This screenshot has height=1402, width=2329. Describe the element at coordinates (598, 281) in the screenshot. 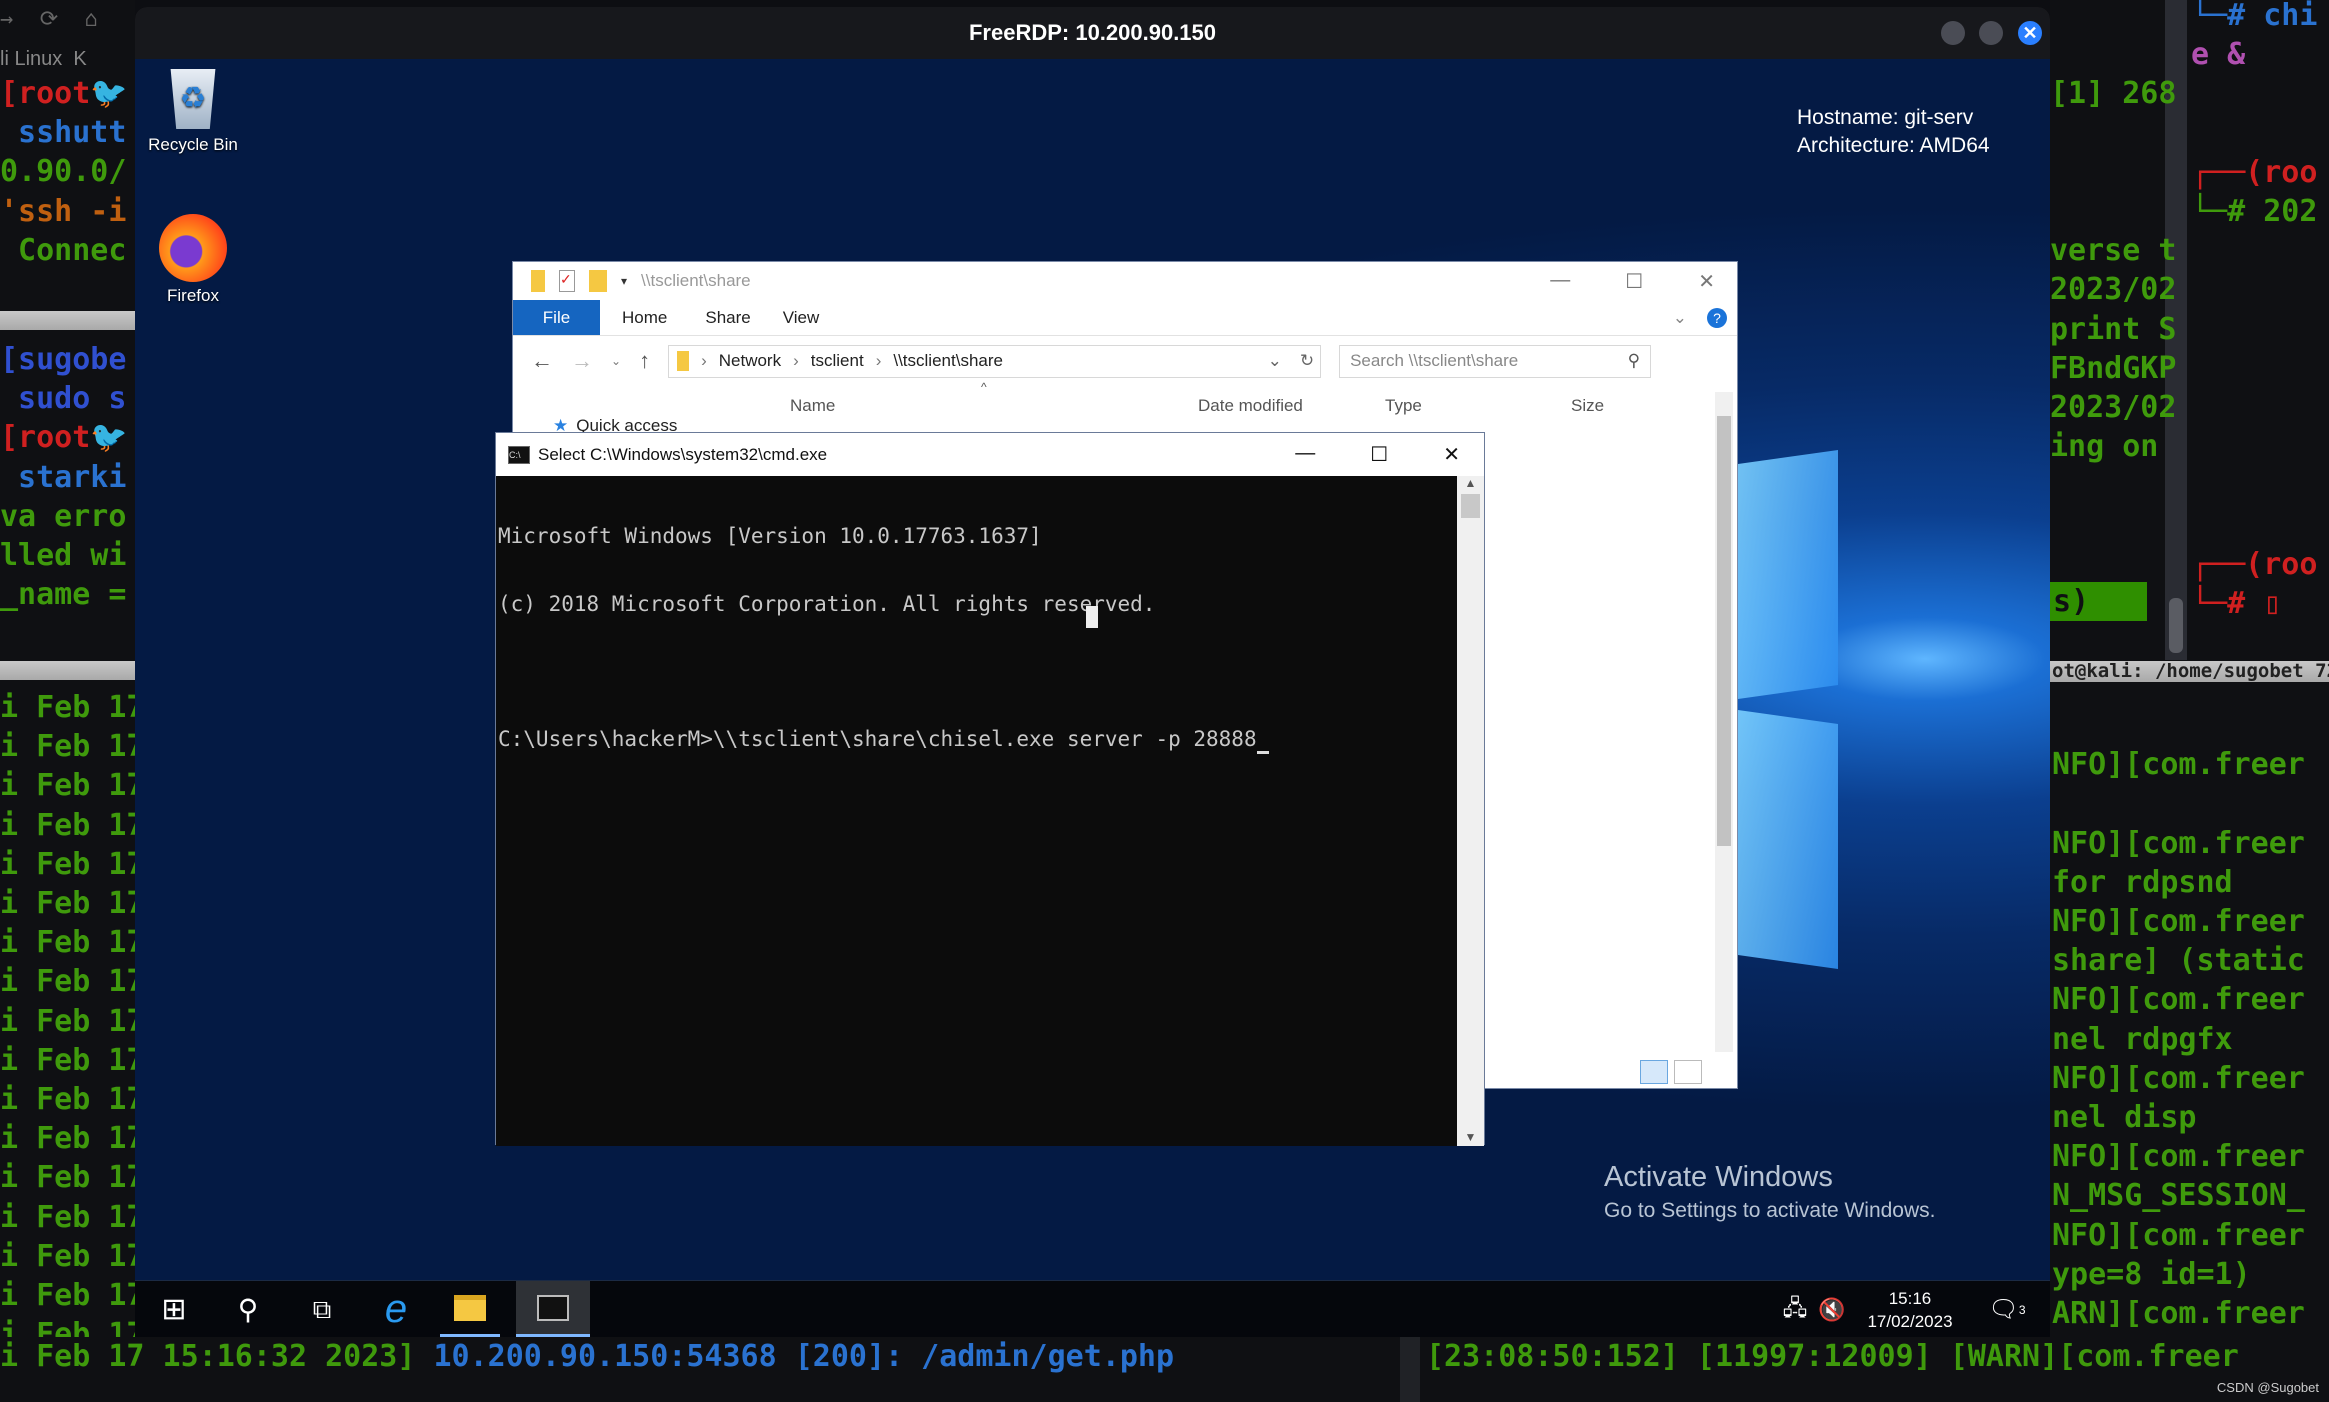

I see `new-folder-icon` at that location.